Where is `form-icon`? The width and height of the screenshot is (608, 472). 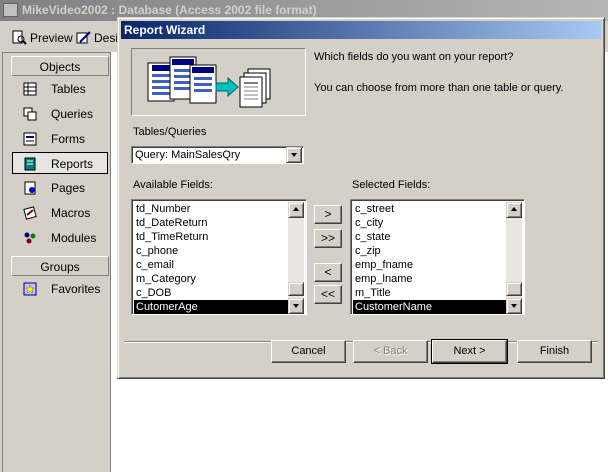 form-icon is located at coordinates (30, 139).